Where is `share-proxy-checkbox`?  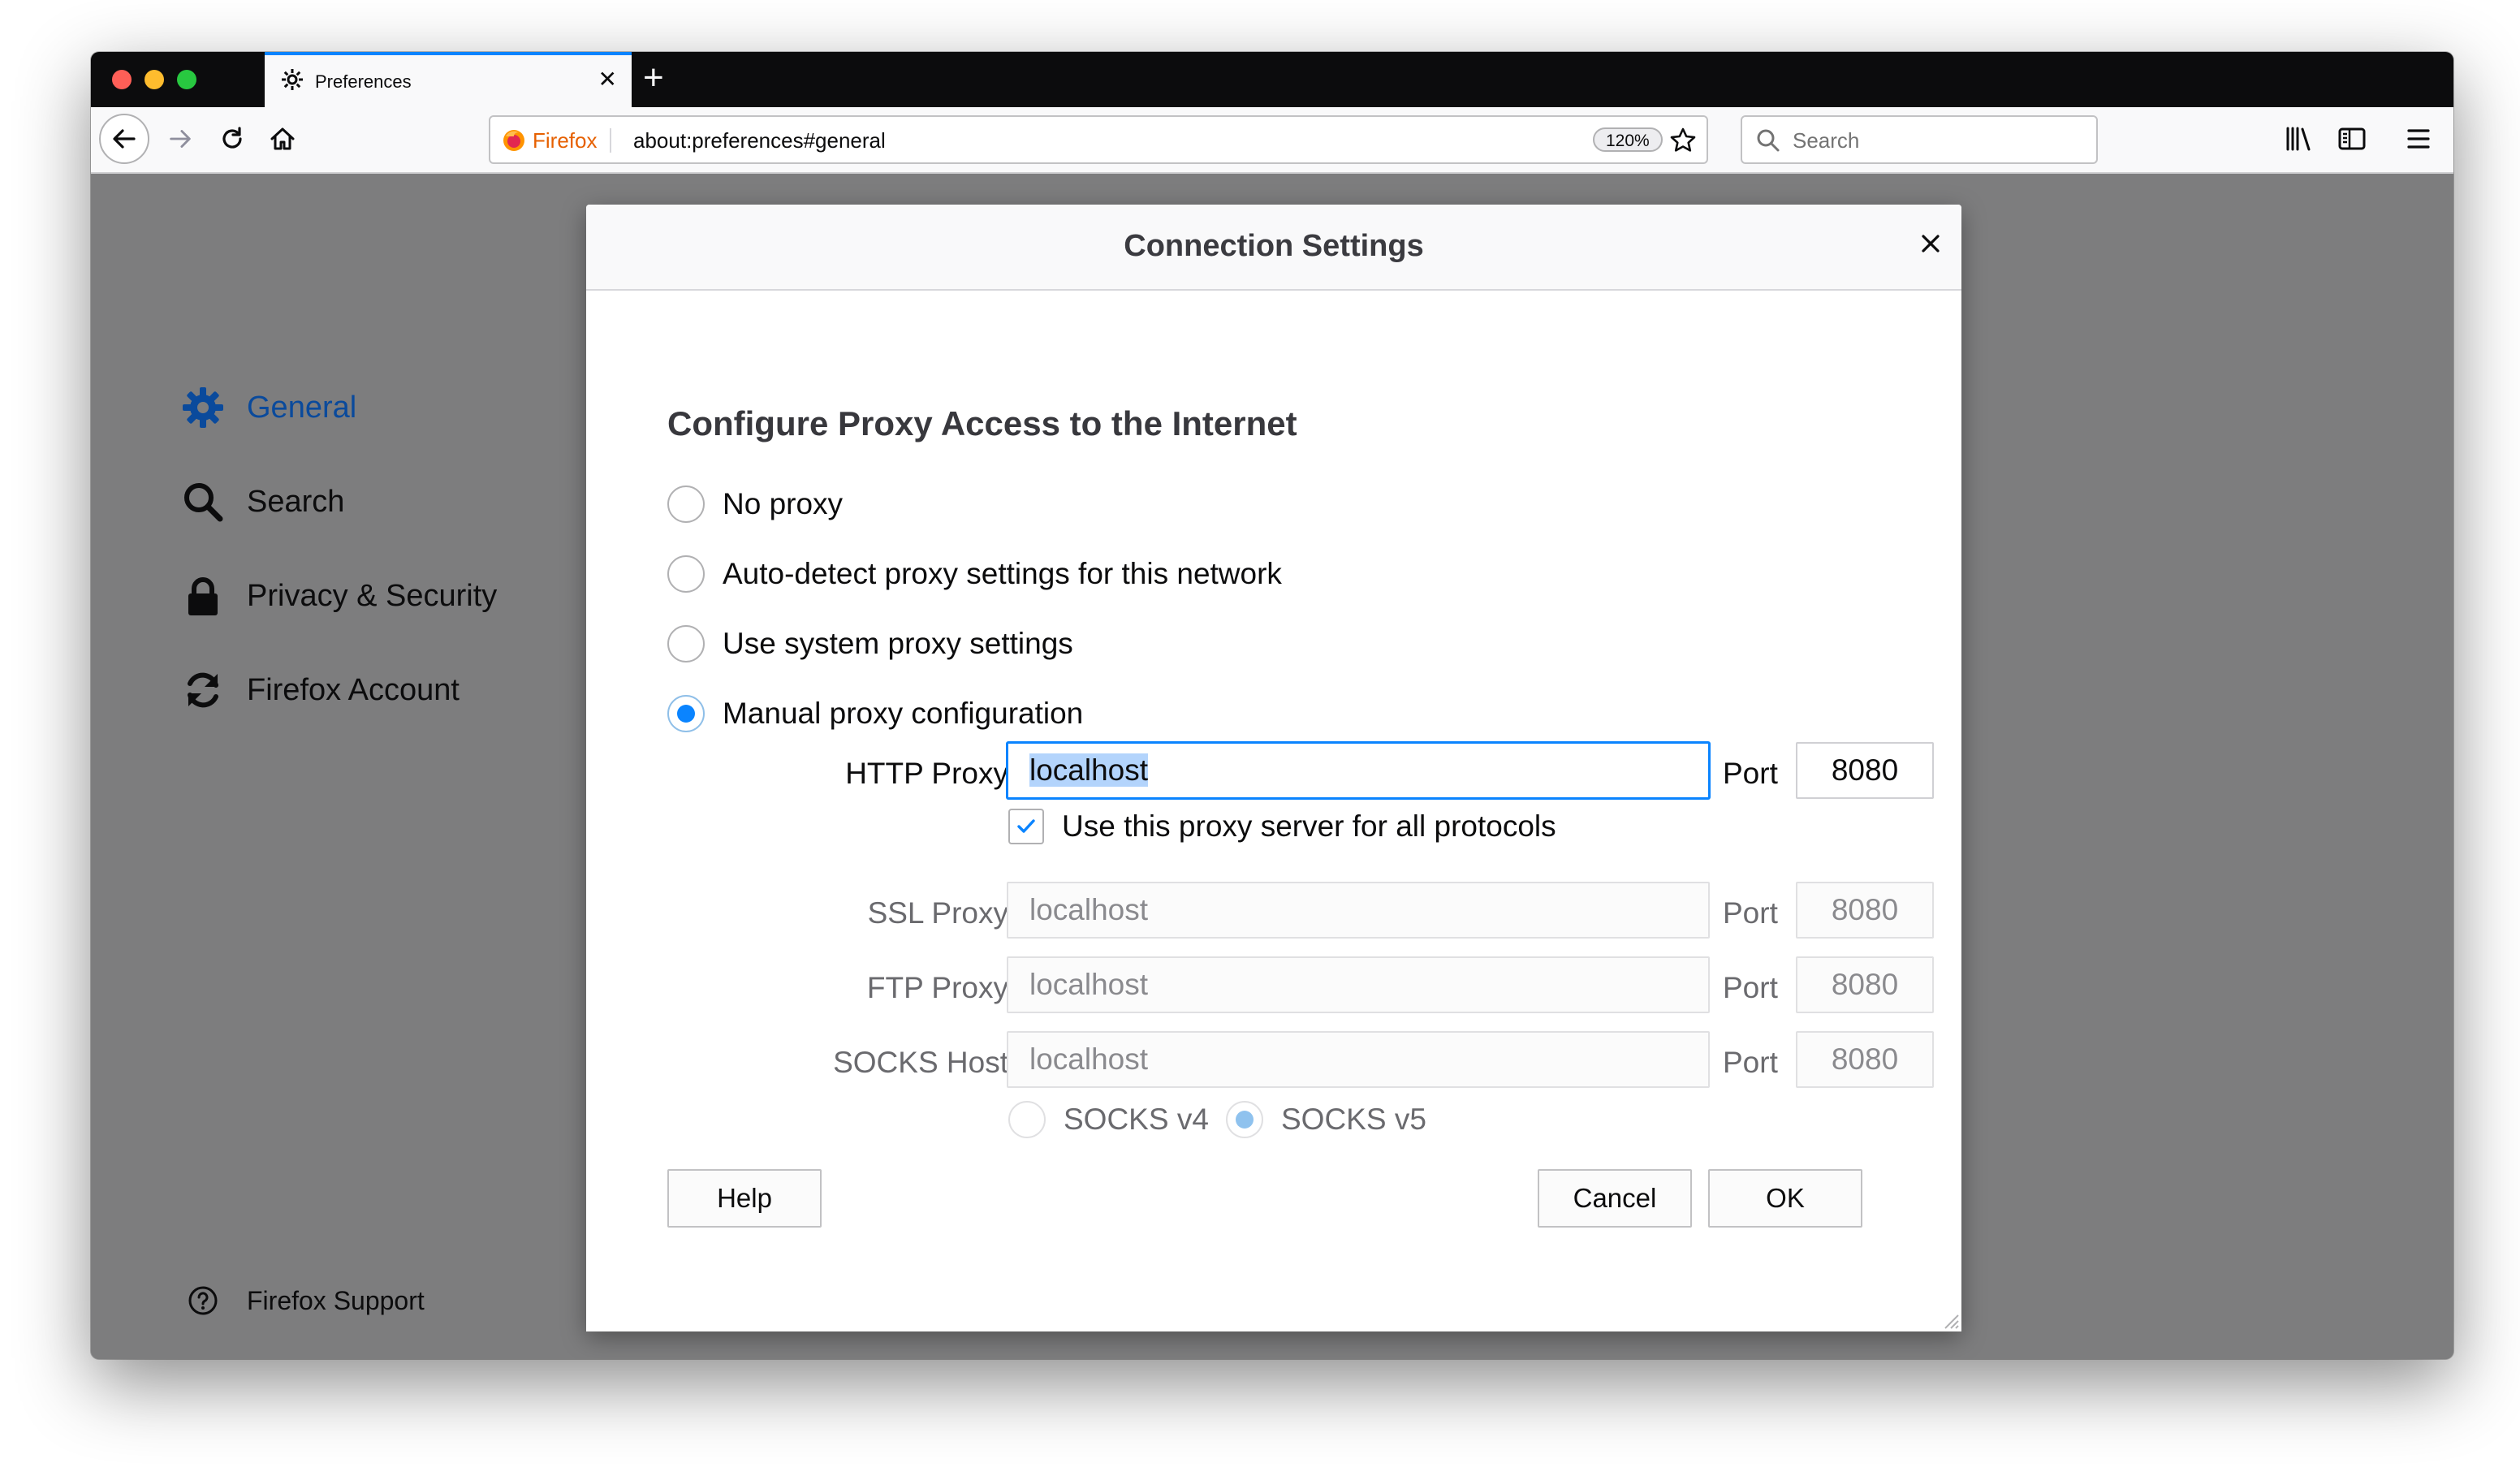 share-proxy-checkbox is located at coordinates (1026, 826).